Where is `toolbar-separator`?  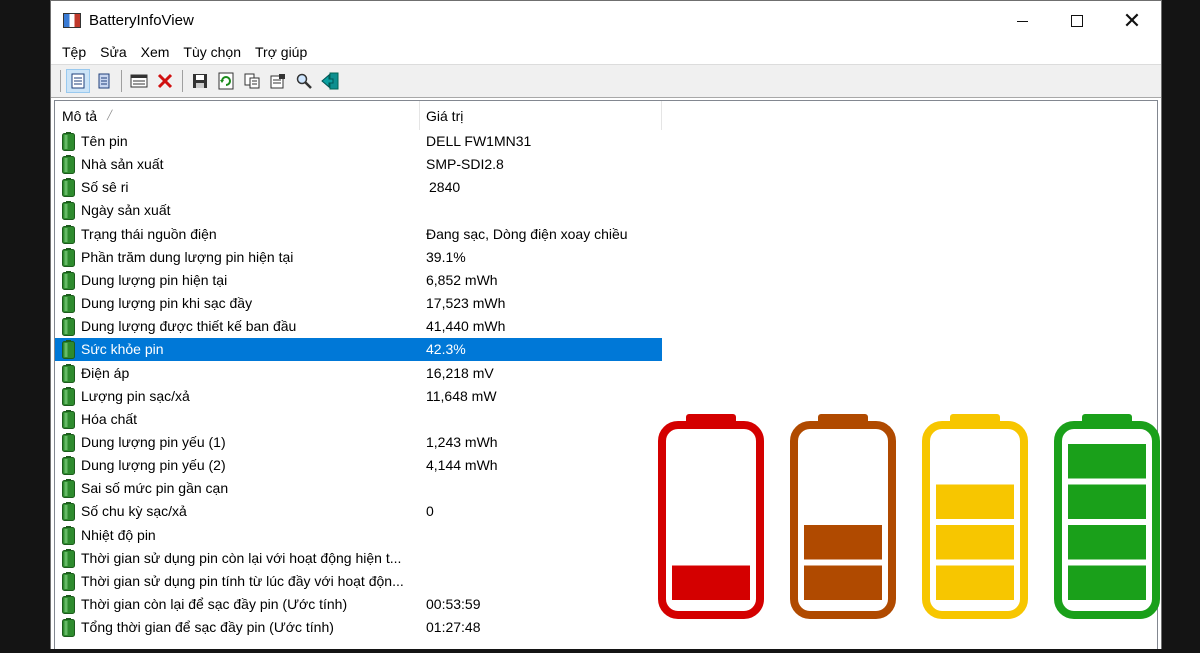 toolbar-separator is located at coordinates (60, 81).